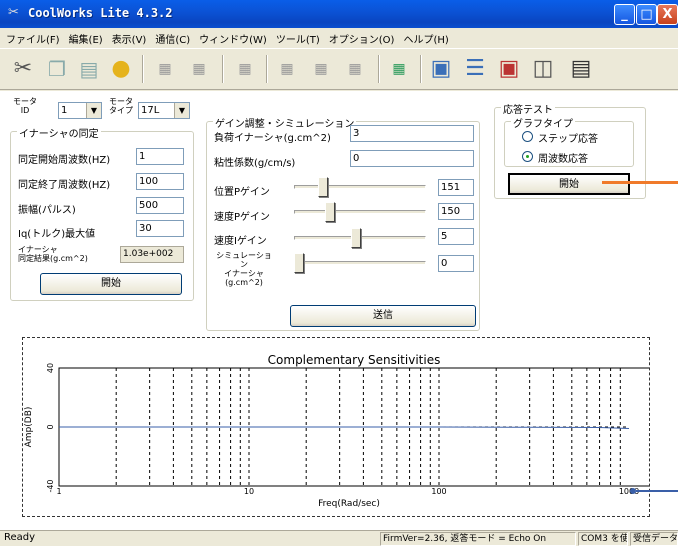 This screenshot has width=678, height=546. I want to click on status-ready: Ready, so click(20, 537).